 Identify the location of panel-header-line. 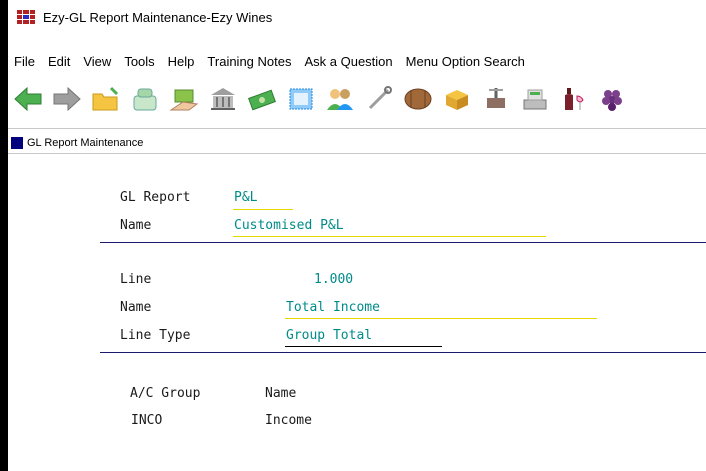
(357, 153).